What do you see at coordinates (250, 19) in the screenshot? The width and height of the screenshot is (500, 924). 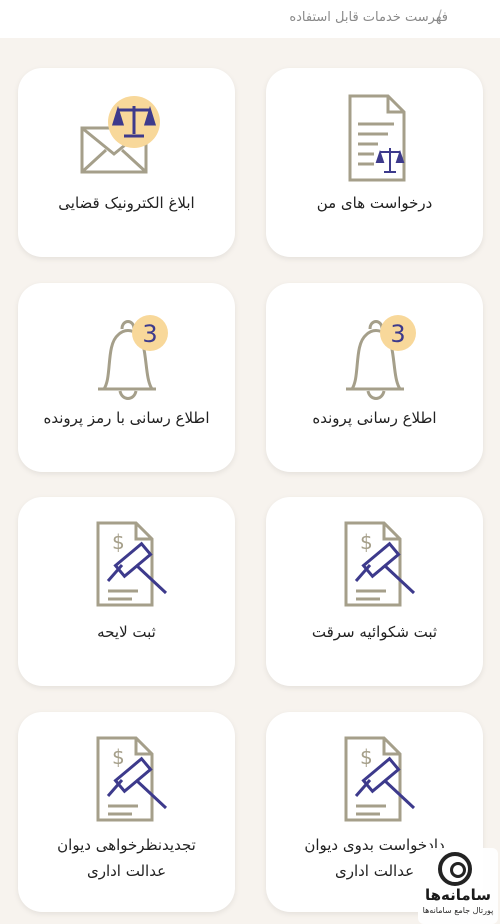 I see `top-bar: / فهرست خدمات قابل استفاده` at bounding box center [250, 19].